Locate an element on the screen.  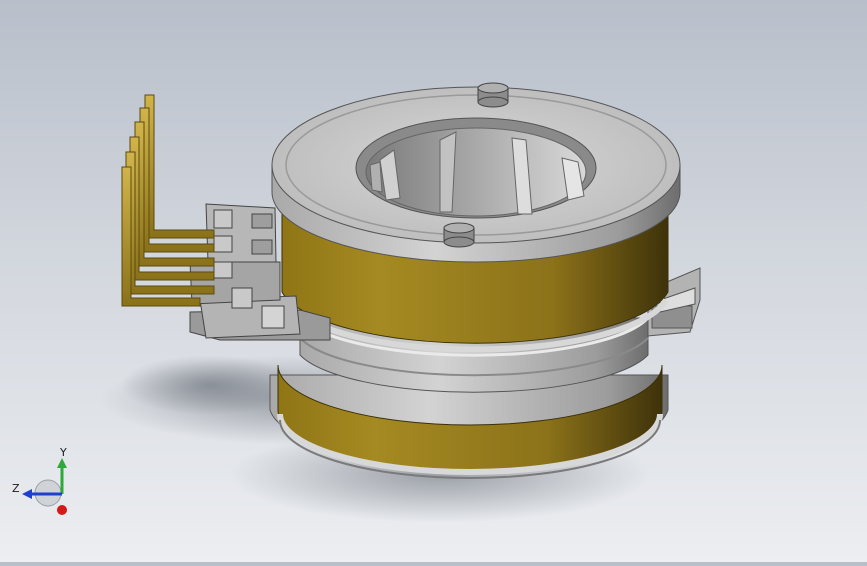
y-axis-arrow is located at coordinates (62, 463).